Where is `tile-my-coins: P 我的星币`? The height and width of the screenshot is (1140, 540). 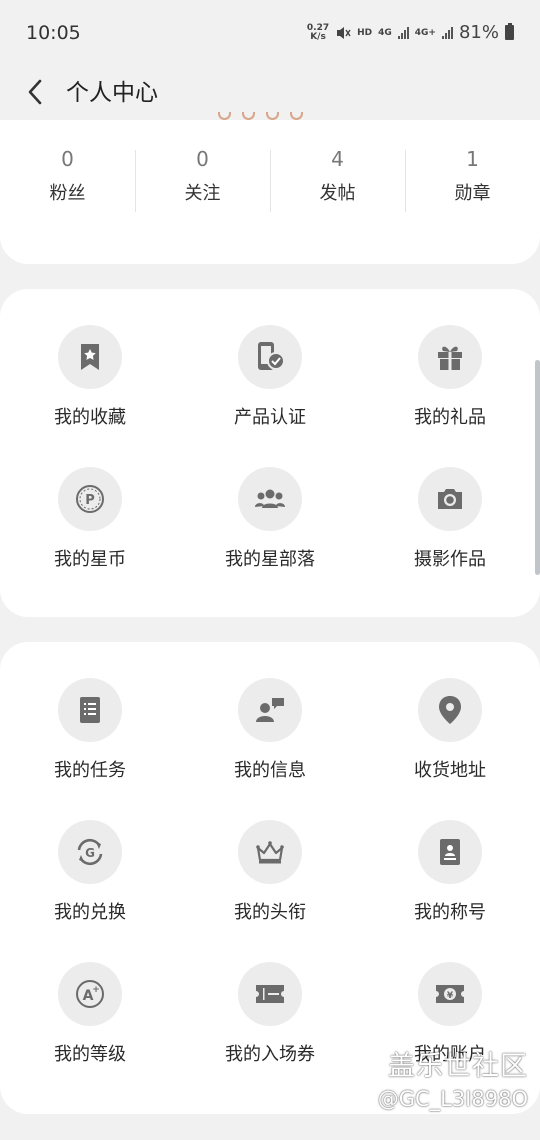 tile-my-coins: P 我的星币 is located at coordinates (90, 527).